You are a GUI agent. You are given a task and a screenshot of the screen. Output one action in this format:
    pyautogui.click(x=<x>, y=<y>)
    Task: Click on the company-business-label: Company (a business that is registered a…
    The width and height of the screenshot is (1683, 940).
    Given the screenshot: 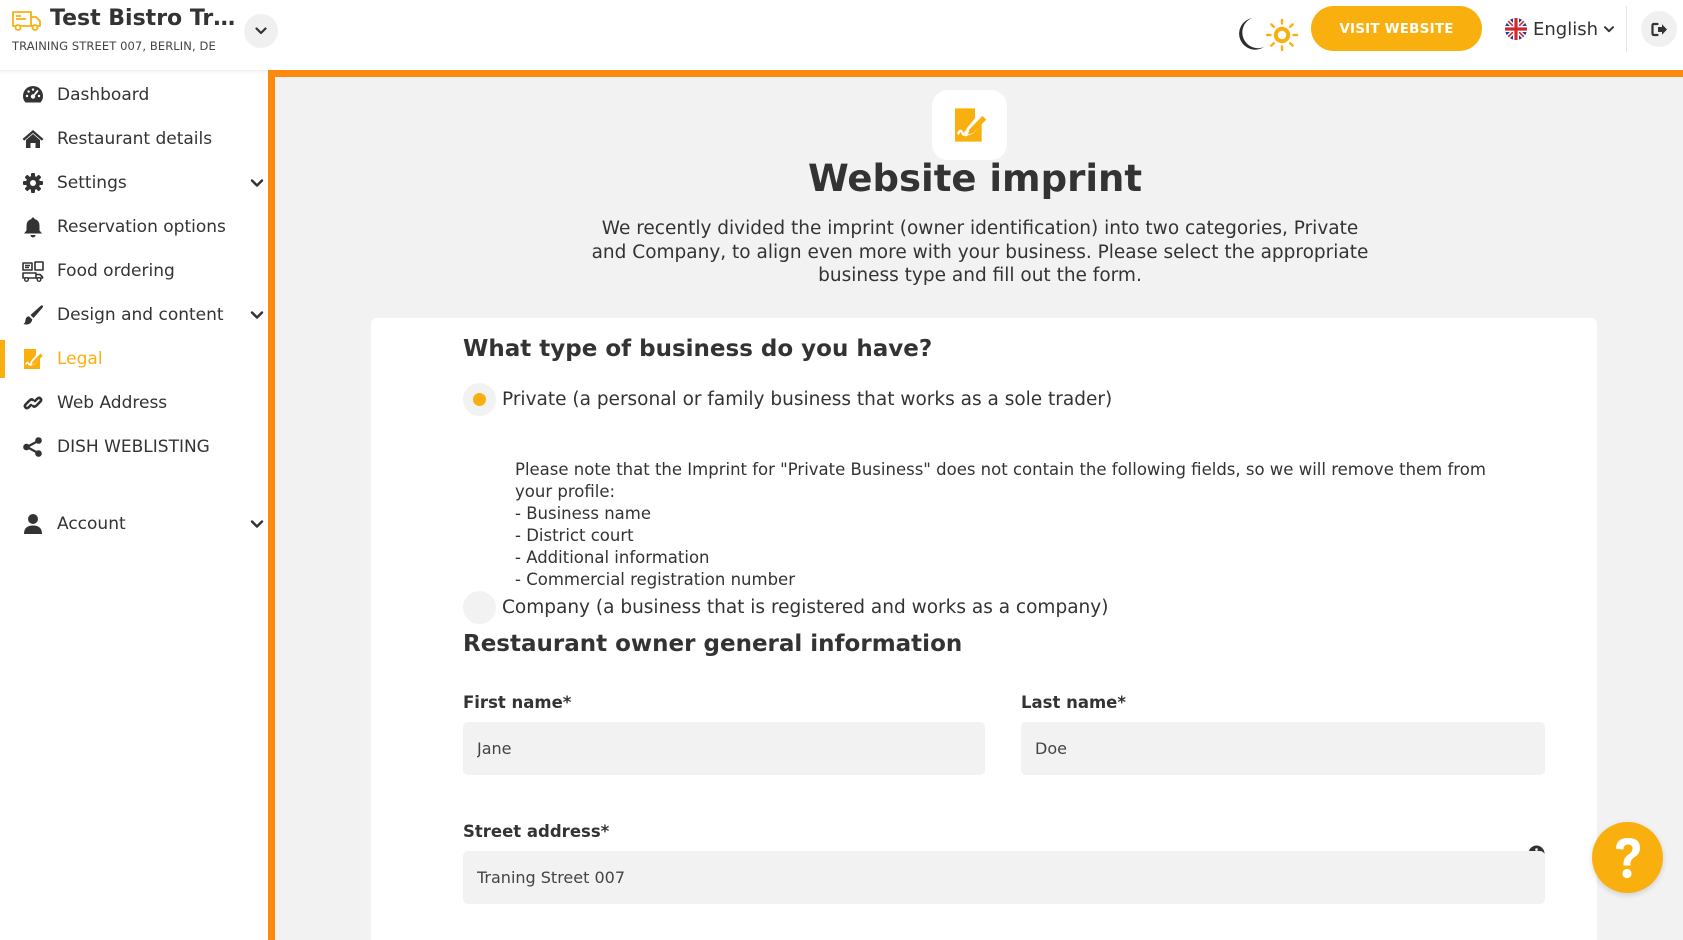 What is the action you would take?
    pyautogui.click(x=805, y=607)
    